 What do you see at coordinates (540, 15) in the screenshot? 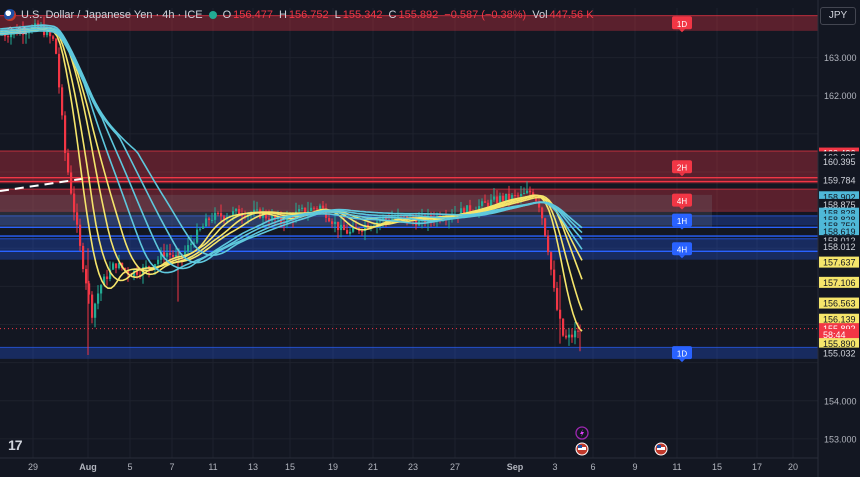
I see `volume-label: Vol` at bounding box center [540, 15].